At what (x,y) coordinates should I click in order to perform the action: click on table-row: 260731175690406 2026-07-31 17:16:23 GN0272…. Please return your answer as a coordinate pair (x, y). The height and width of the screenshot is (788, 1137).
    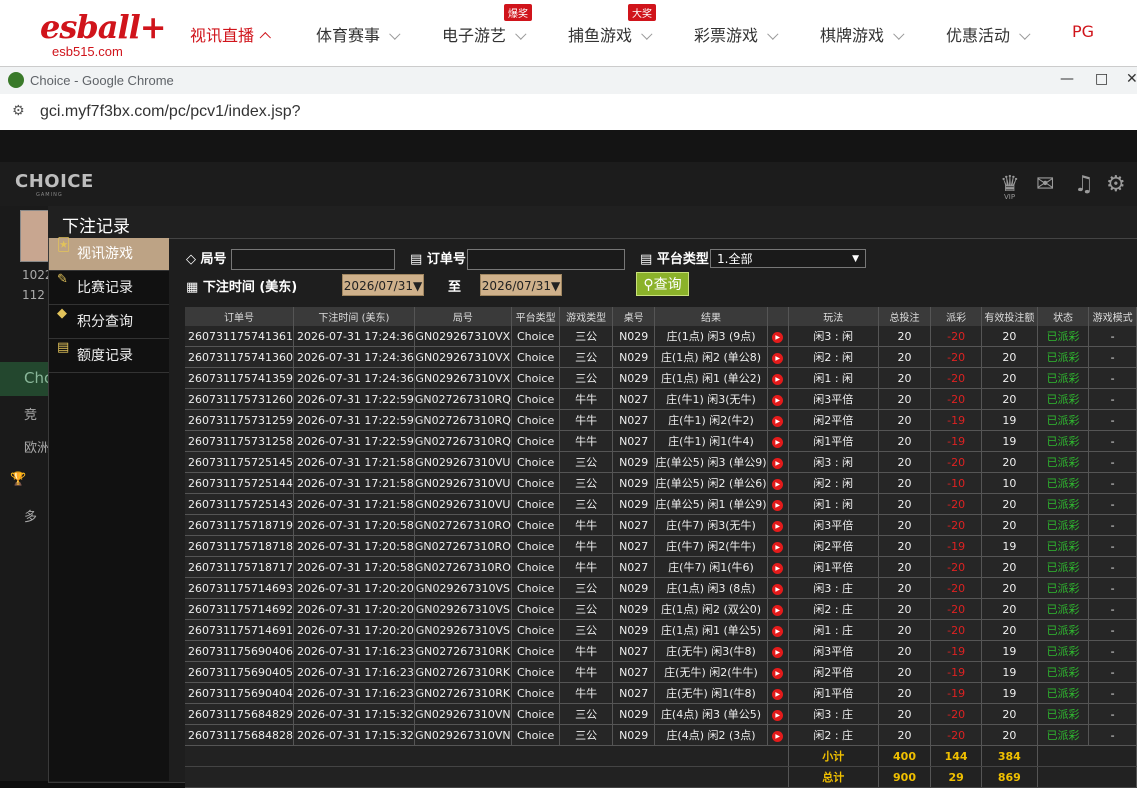
    Looking at the image, I should click on (661, 651).